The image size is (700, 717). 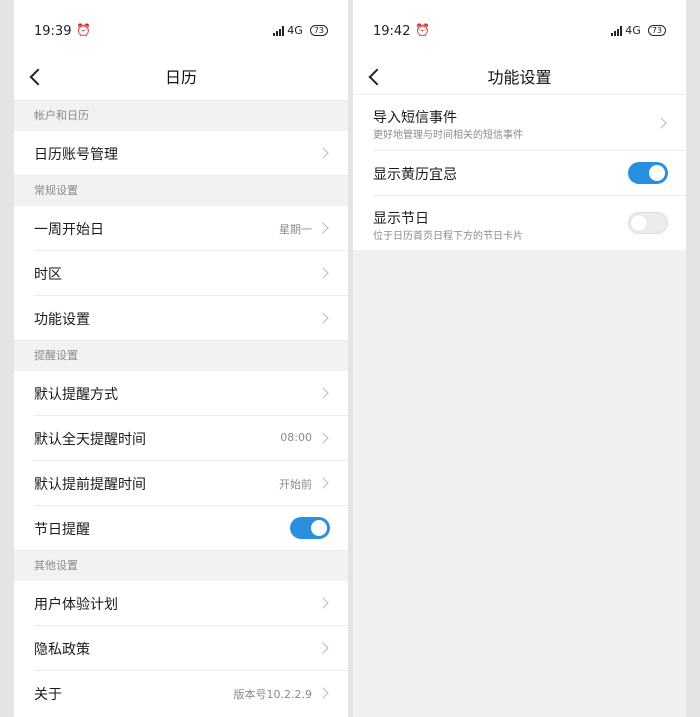 What do you see at coordinates (191, 528) in the screenshot?
I see `settings-row-holiday-reminder: 节日提醒` at bounding box center [191, 528].